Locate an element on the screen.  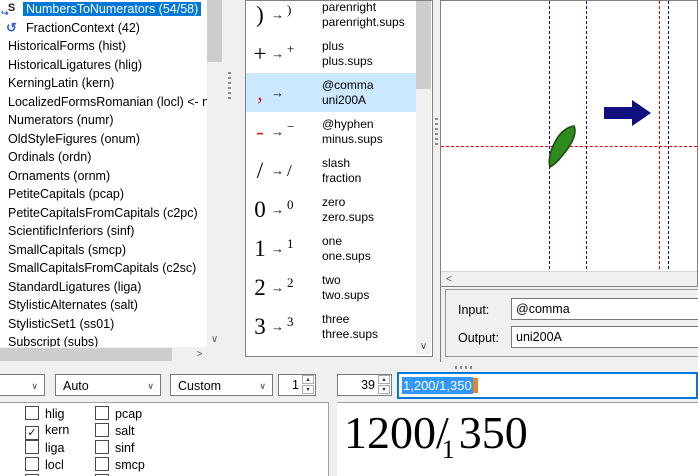
size-mode-combobox: Custom ∨ is located at coordinates (221, 385).